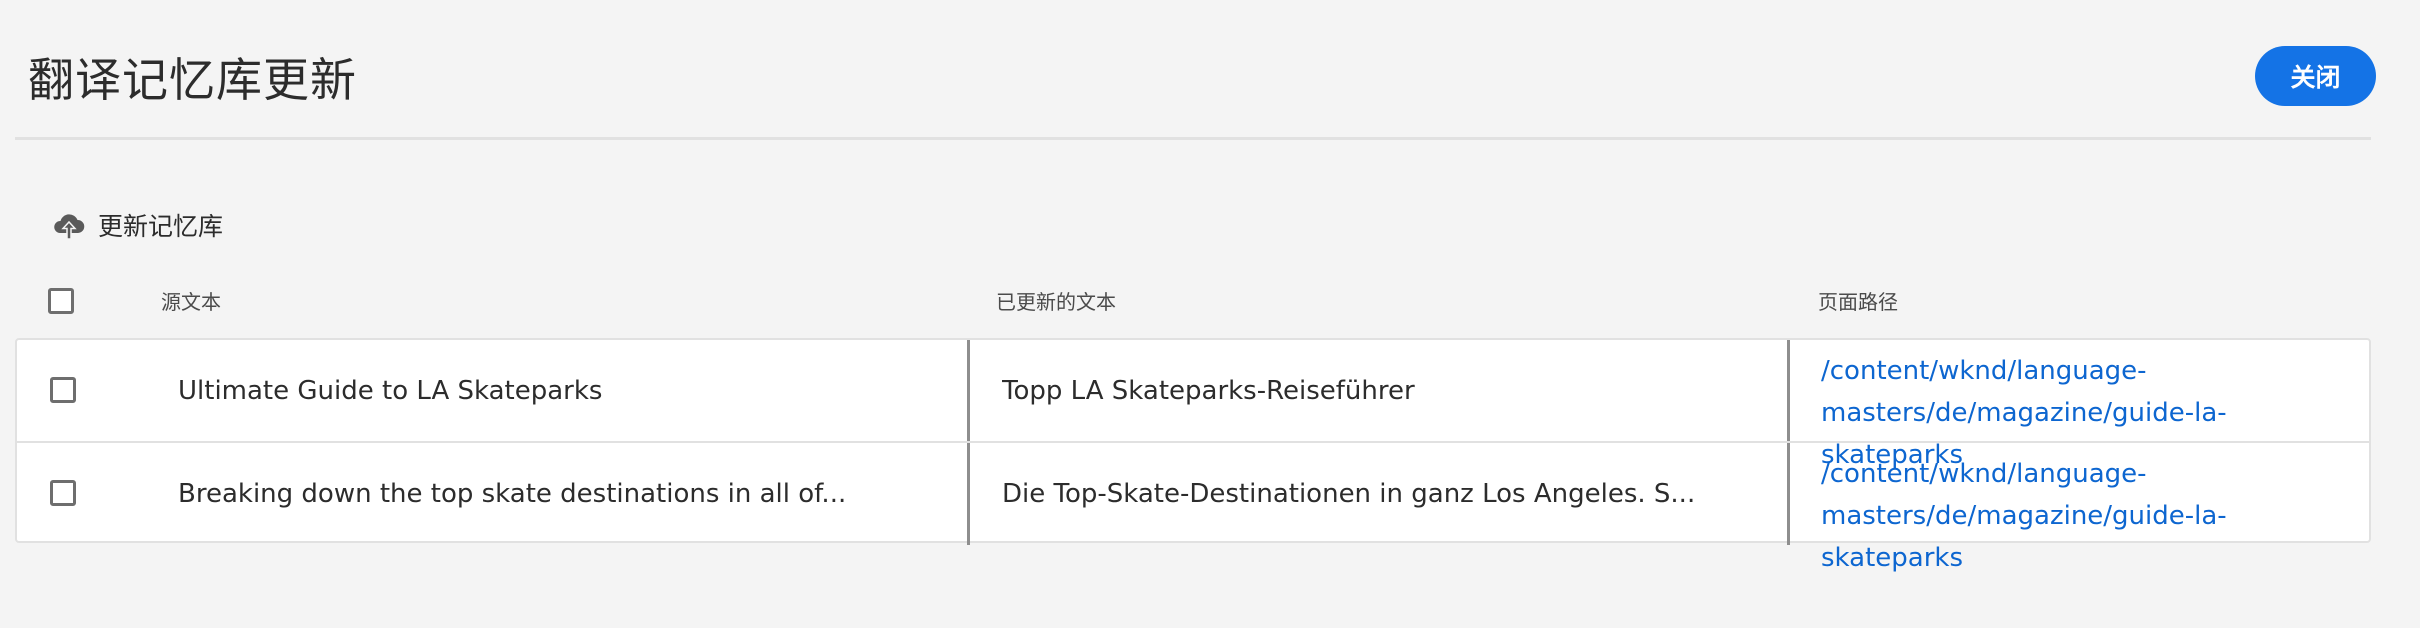 Image resolution: width=2420 pixels, height=628 pixels. I want to click on page-path-line: masters/de/magazine/guide-la-skateparks, so click(2024, 537).